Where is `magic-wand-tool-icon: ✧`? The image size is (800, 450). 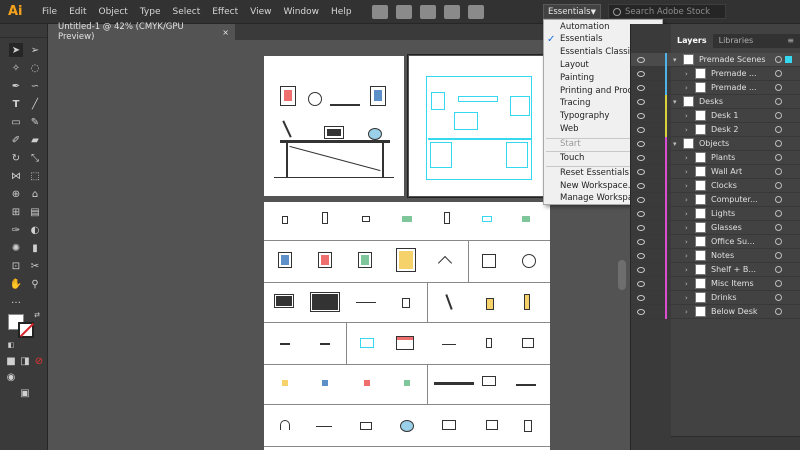 magic-wand-tool-icon: ✧ is located at coordinates (16, 68).